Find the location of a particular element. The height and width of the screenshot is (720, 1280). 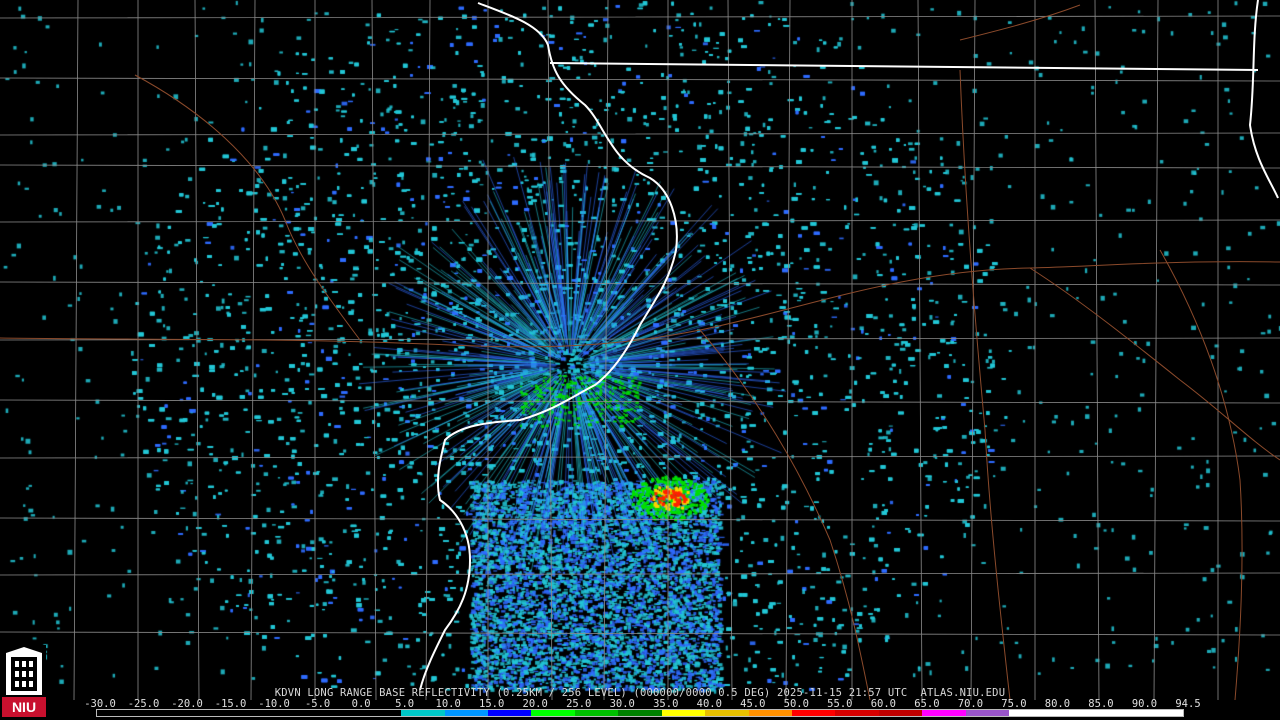

logo-text: NIU is located at coordinates (24, 707).